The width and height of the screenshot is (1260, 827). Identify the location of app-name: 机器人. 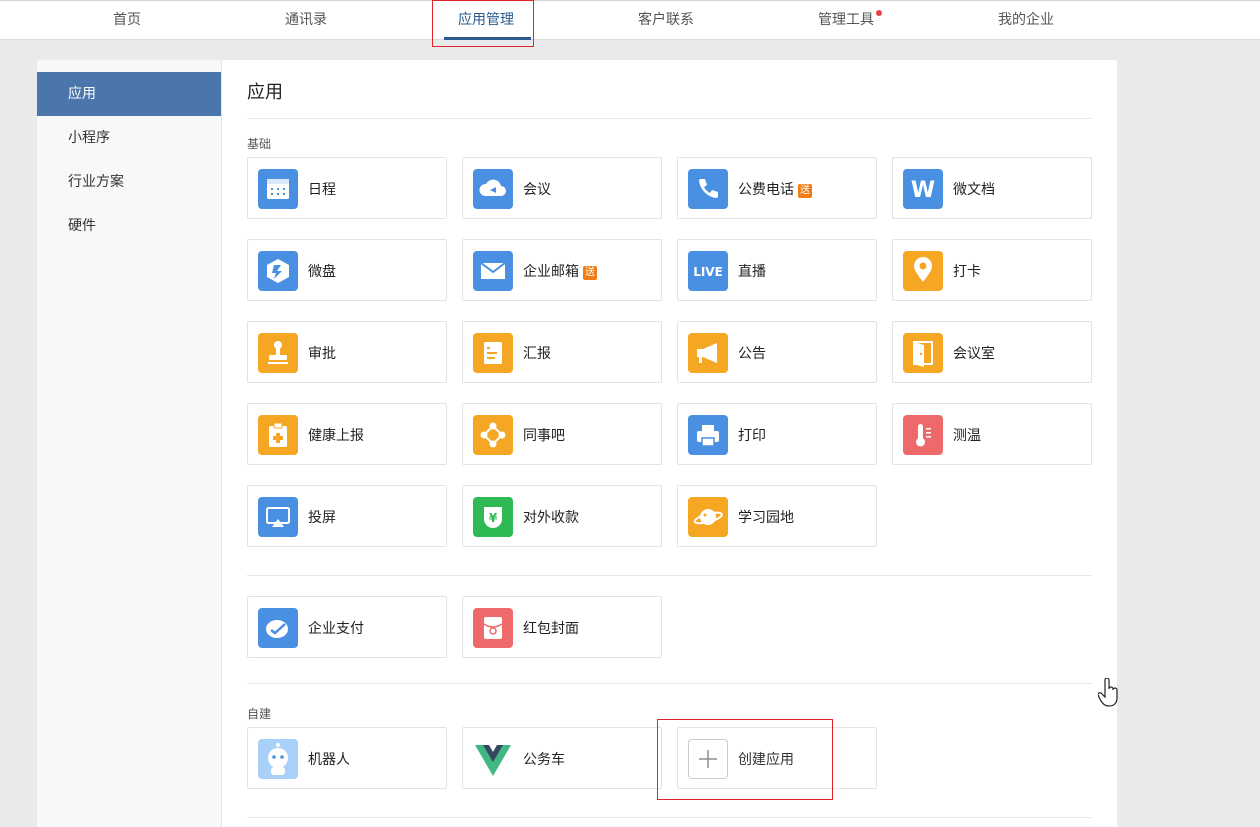
(329, 760).